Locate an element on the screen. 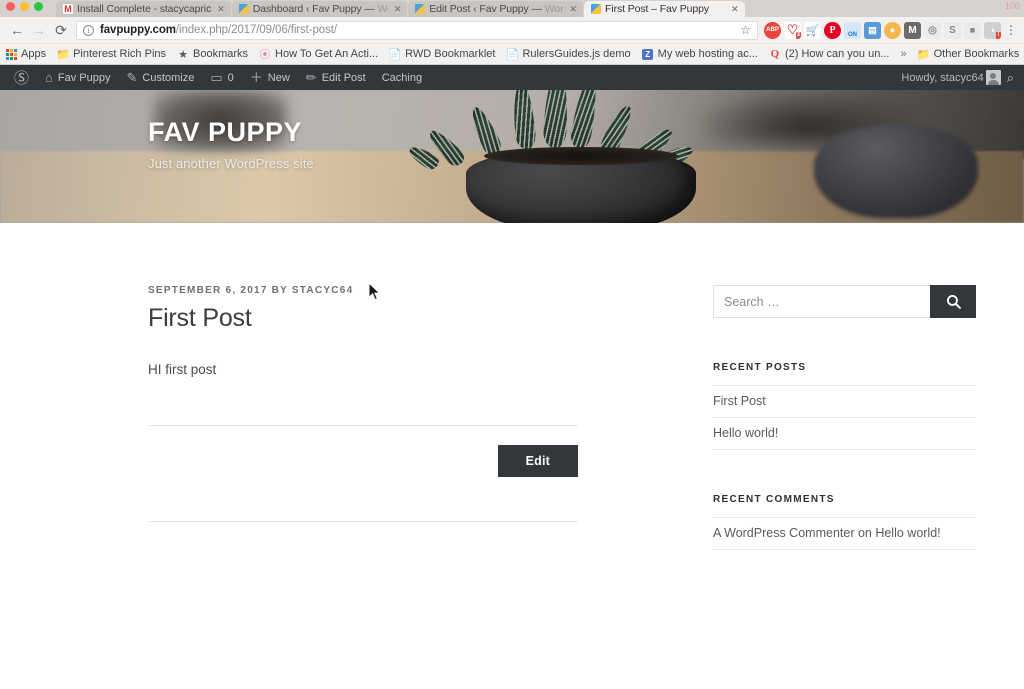 This screenshot has height=689, width=1024. edit-button: Edit is located at coordinates (537, 461).